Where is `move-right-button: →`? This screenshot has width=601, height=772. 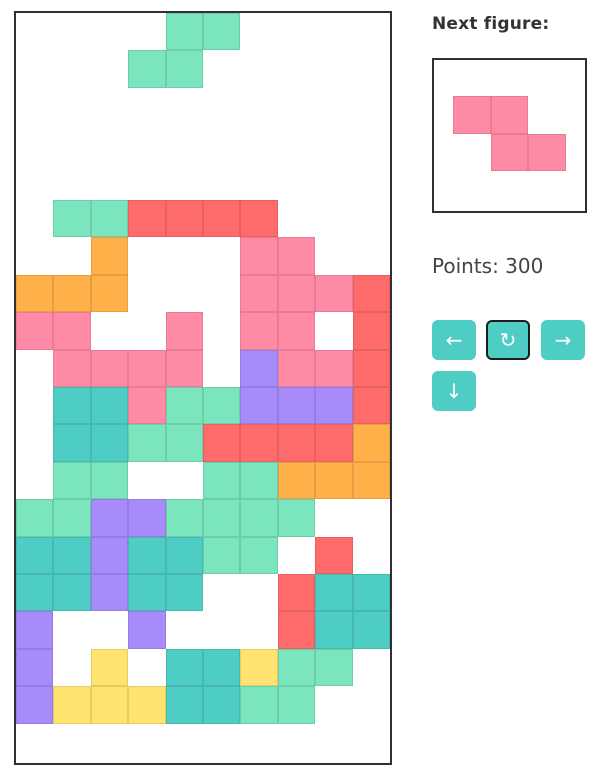
move-right-button: → is located at coordinates (563, 340).